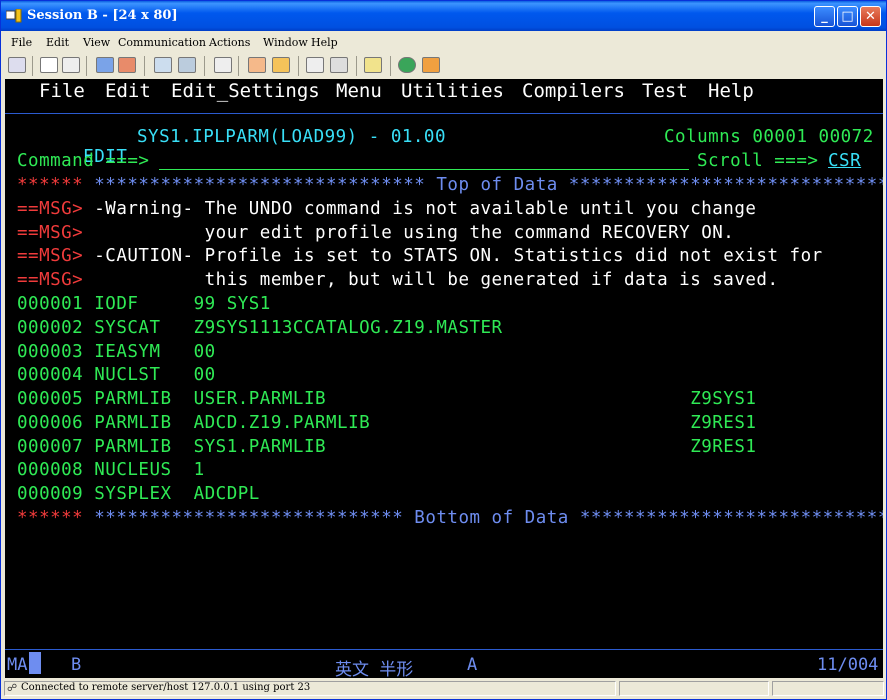 Image resolution: width=887 pixels, height=700 pixels. What do you see at coordinates (374, 670) in the screenshot?
I see `oia-input-method: 英文 半形` at bounding box center [374, 670].